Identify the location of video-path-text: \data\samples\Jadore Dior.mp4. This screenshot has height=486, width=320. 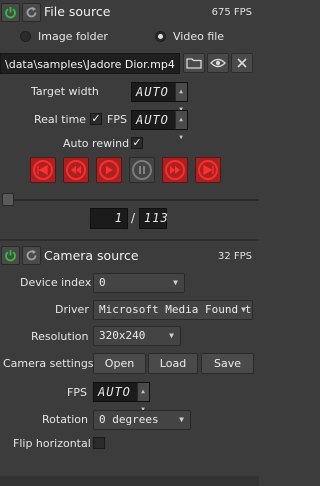
(90, 64).